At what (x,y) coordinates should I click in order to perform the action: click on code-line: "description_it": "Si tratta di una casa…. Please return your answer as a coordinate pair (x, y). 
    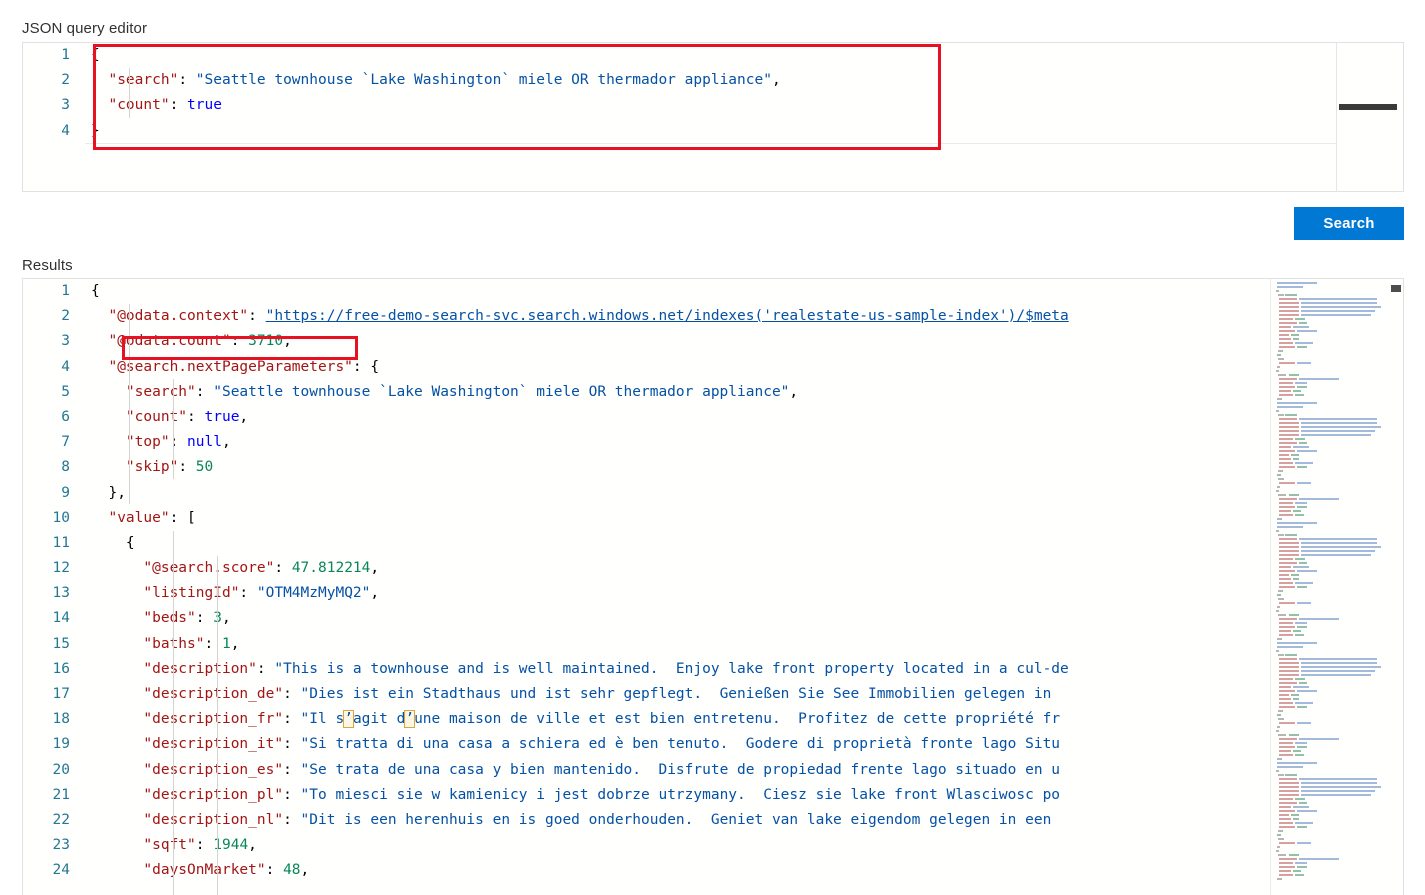
    Looking at the image, I should click on (744, 744).